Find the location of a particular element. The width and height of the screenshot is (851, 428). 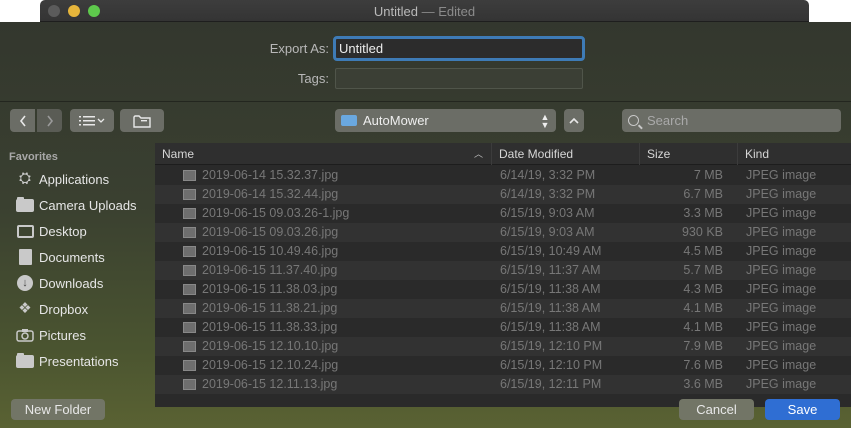

tags-label: Tags: is located at coordinates (313, 78).